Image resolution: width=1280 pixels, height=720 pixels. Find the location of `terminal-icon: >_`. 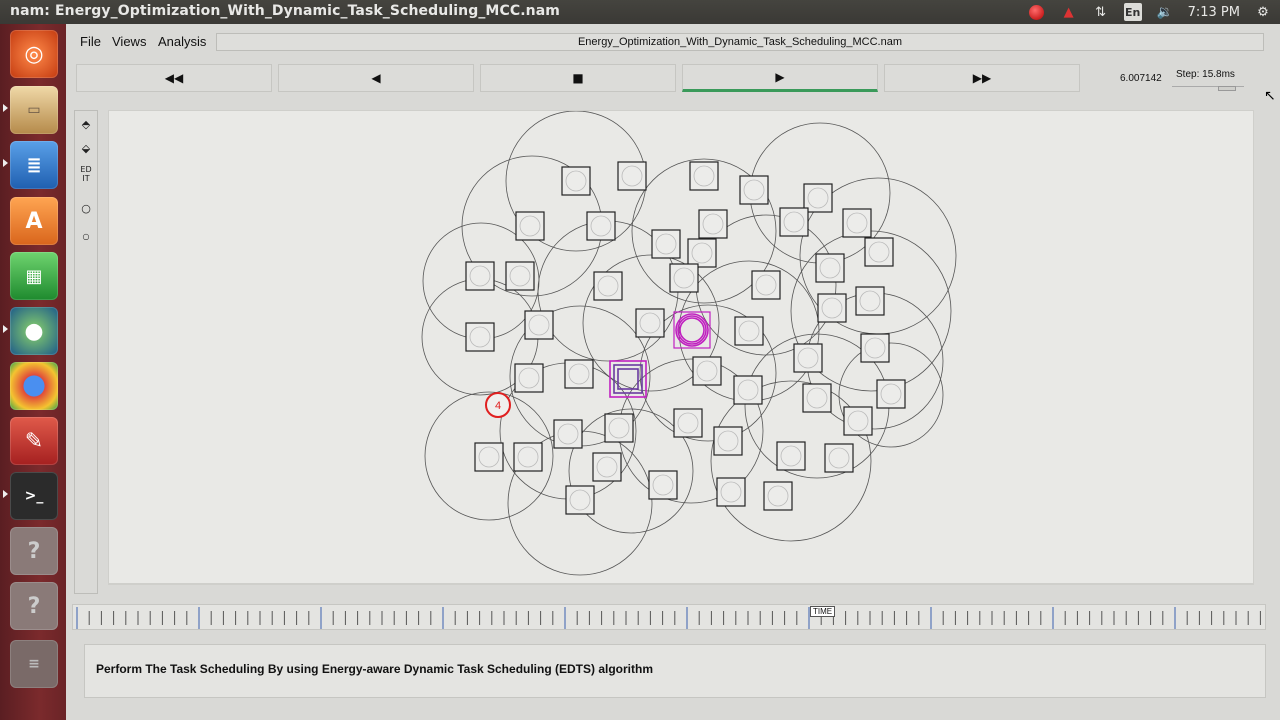

terminal-icon: >_ is located at coordinates (34, 496).